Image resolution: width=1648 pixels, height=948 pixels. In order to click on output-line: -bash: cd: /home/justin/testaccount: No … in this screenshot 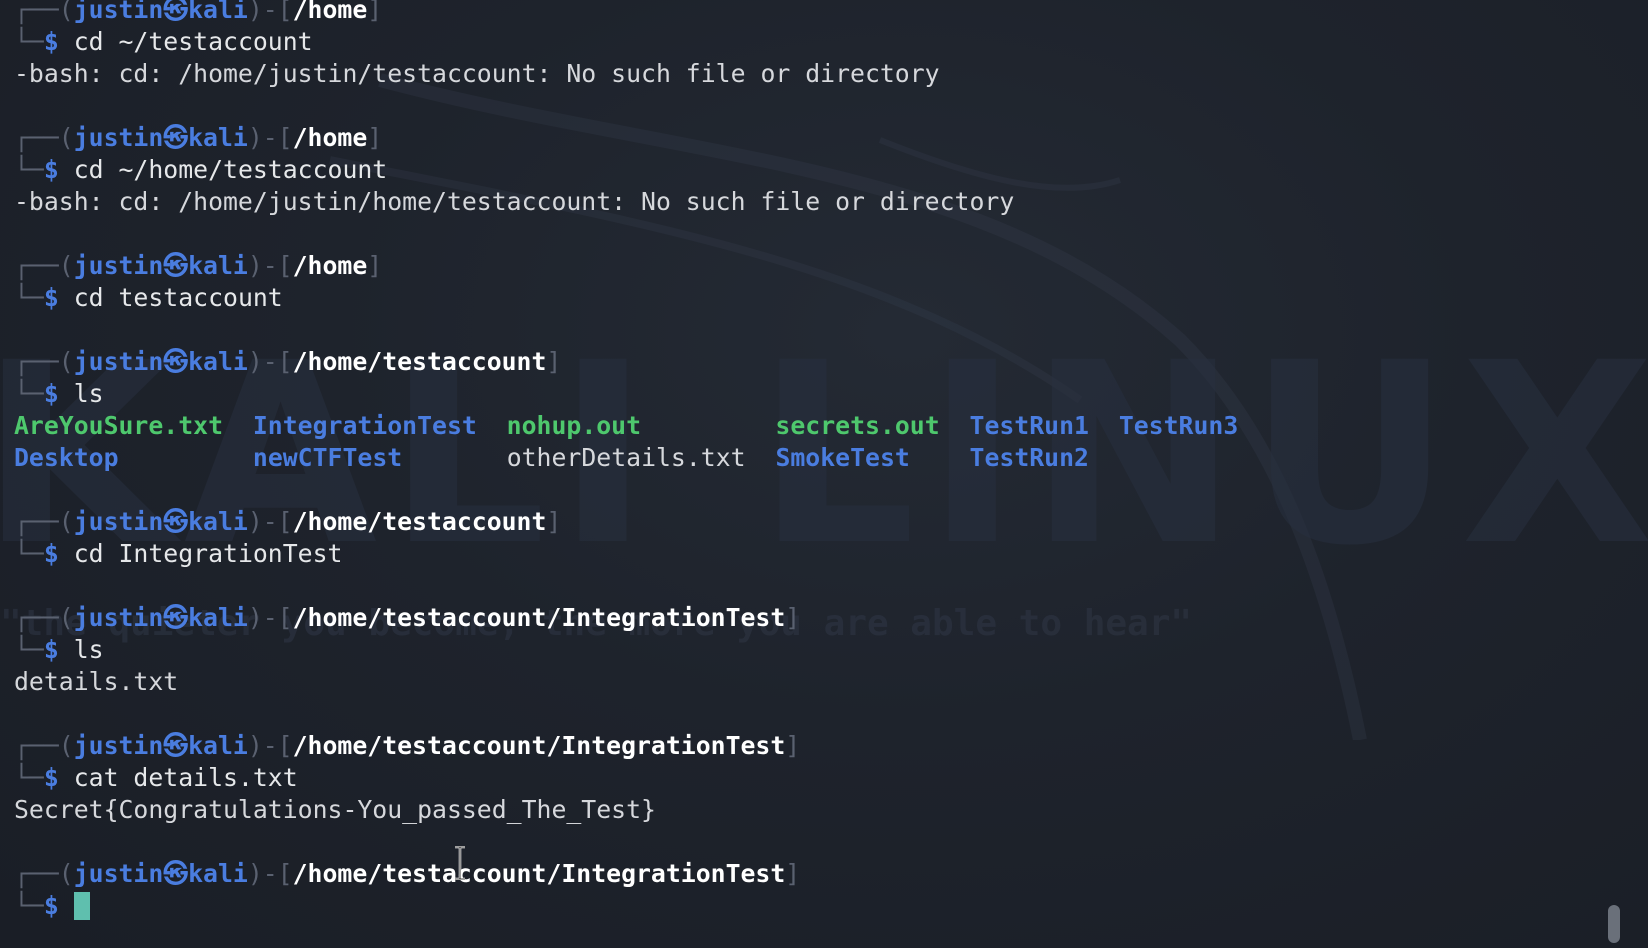, I will do `click(477, 73)`.